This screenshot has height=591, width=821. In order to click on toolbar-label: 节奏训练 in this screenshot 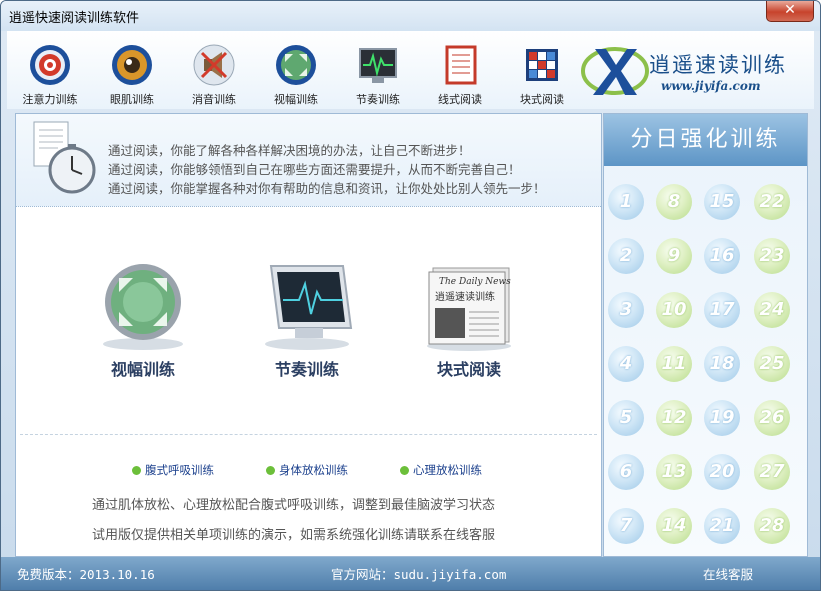, I will do `click(378, 99)`.